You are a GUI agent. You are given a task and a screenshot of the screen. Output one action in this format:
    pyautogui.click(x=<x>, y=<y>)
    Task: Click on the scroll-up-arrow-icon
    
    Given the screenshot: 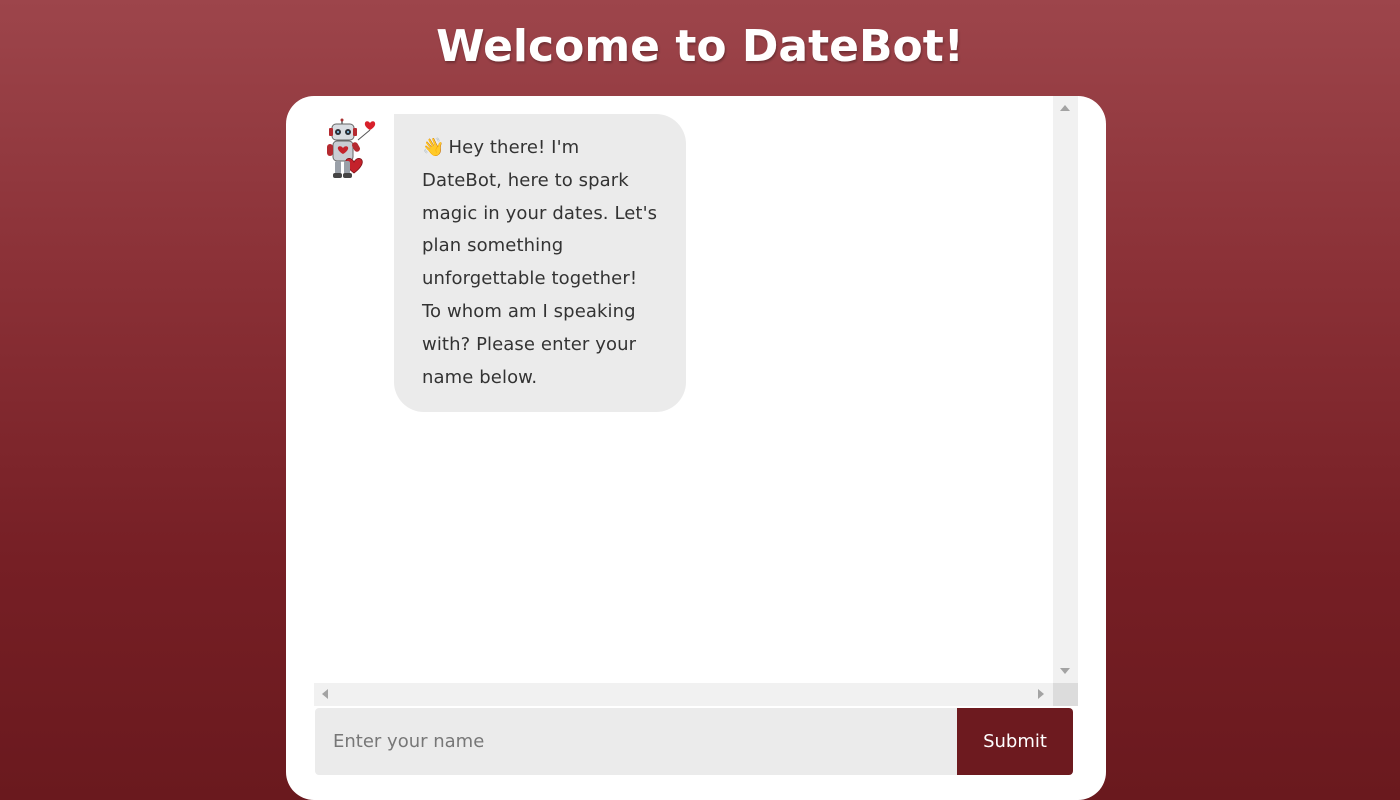 What is the action you would take?
    pyautogui.click(x=1065, y=108)
    